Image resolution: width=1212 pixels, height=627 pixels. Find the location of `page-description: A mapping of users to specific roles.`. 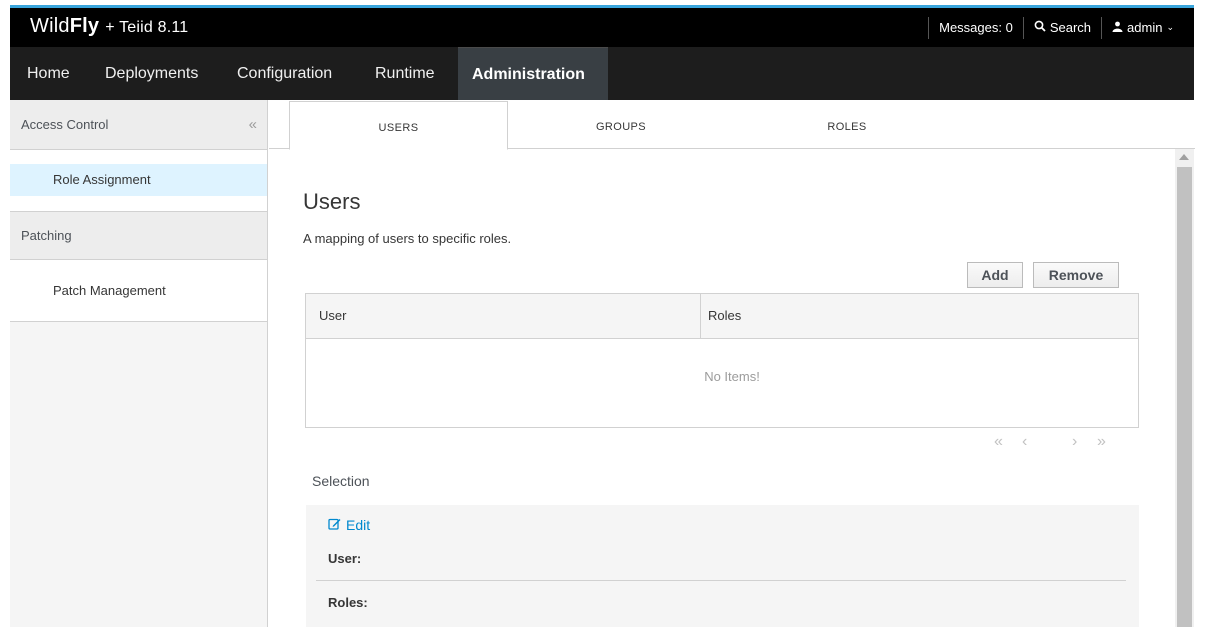

page-description: A mapping of users to specific roles. is located at coordinates (407, 238).